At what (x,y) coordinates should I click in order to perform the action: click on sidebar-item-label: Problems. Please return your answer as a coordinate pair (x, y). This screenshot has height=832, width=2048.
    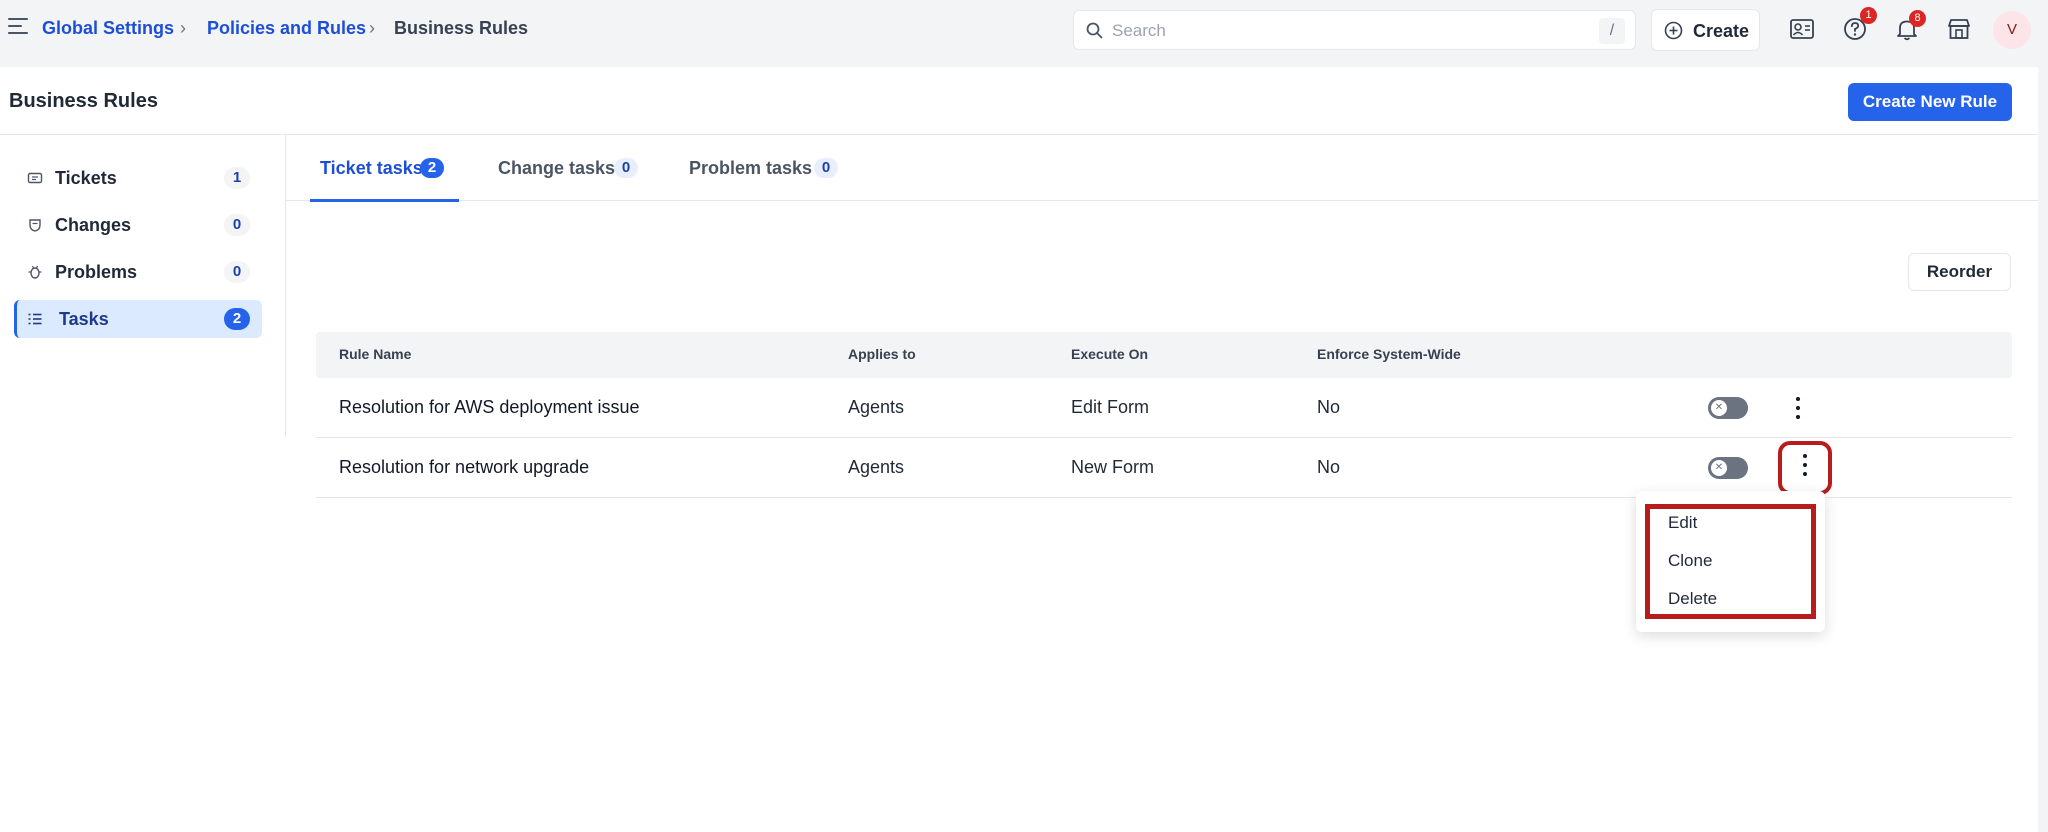
    Looking at the image, I should click on (96, 272).